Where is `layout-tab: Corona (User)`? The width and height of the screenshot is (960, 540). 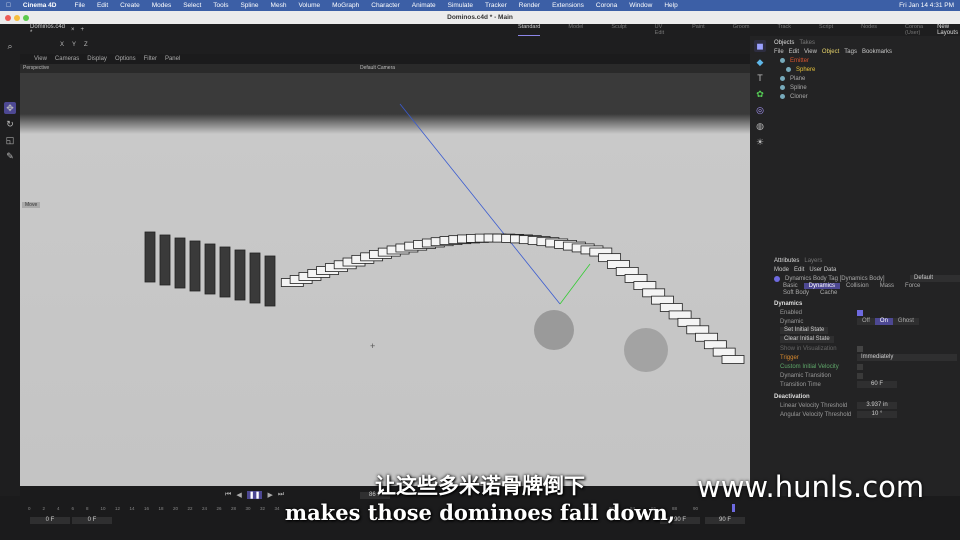 layout-tab: Corona (User) is located at coordinates (914, 30).